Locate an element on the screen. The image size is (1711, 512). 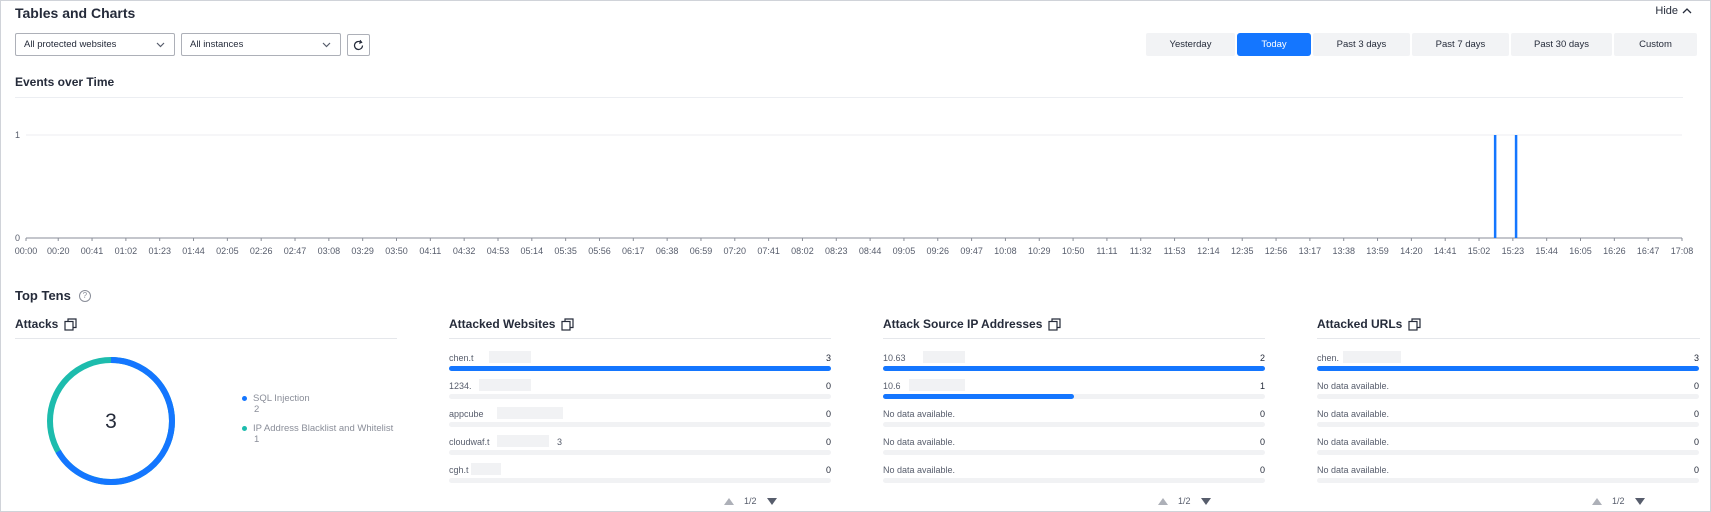
events-chart-title: Events over Time is located at coordinates (65, 82).